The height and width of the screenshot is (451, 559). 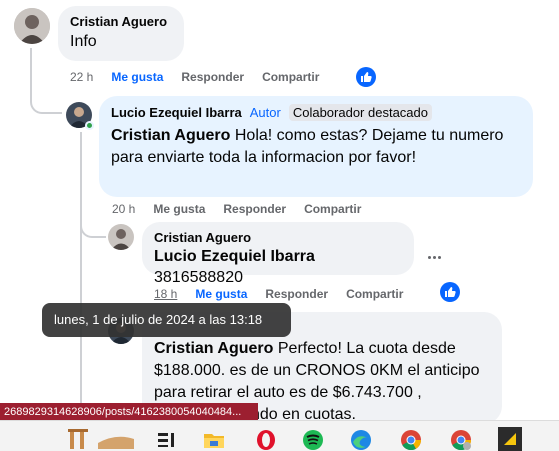 What do you see at coordinates (89, 125) in the screenshot?
I see `online-status-icon` at bounding box center [89, 125].